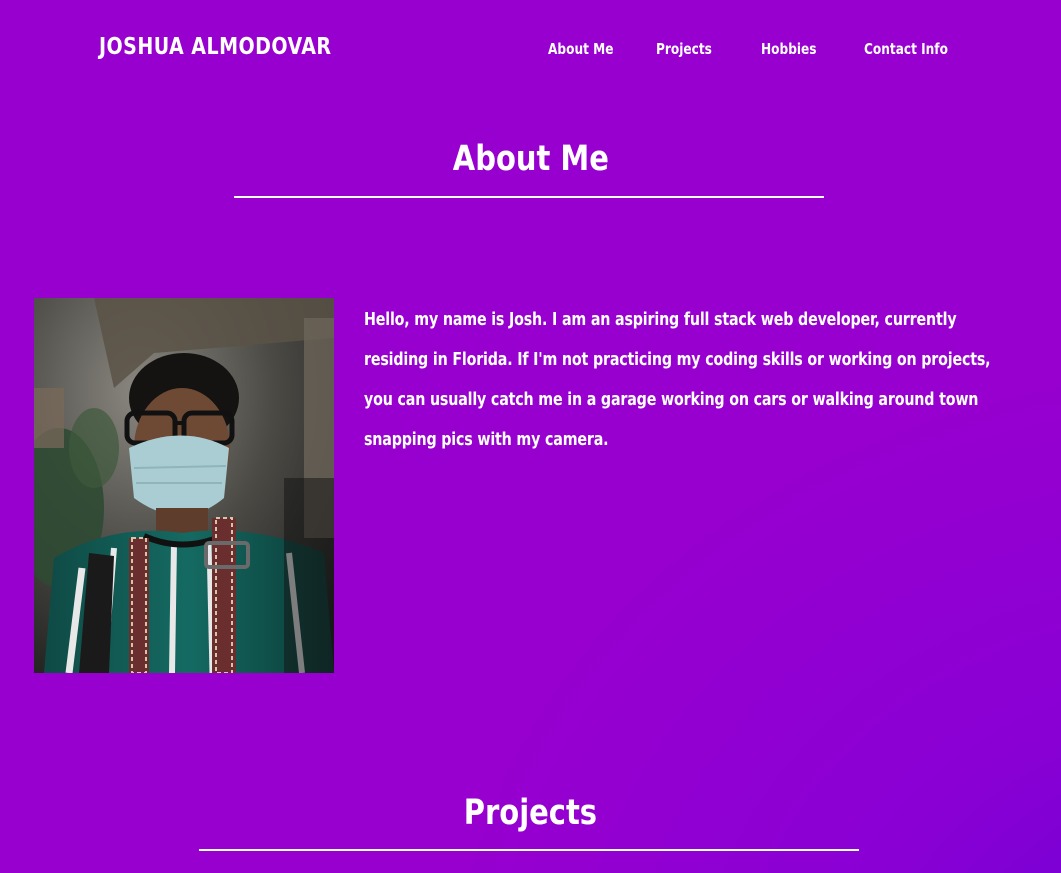 This screenshot has width=1061, height=873. Describe the element at coordinates (530, 813) in the screenshot. I see `projects-heading: Projects` at that location.